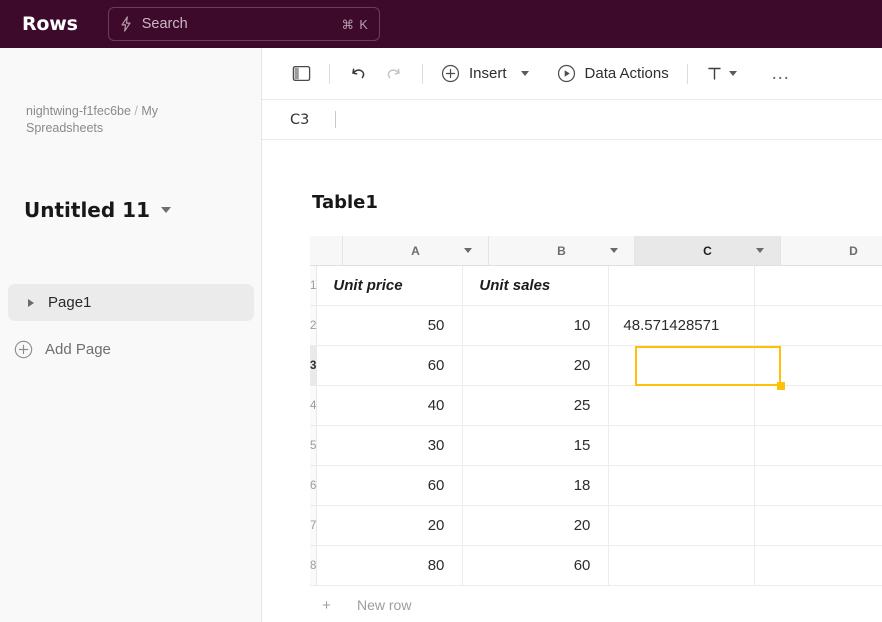 The width and height of the screenshot is (882, 622). What do you see at coordinates (818, 366) in the screenshot?
I see `cell-d3` at bounding box center [818, 366].